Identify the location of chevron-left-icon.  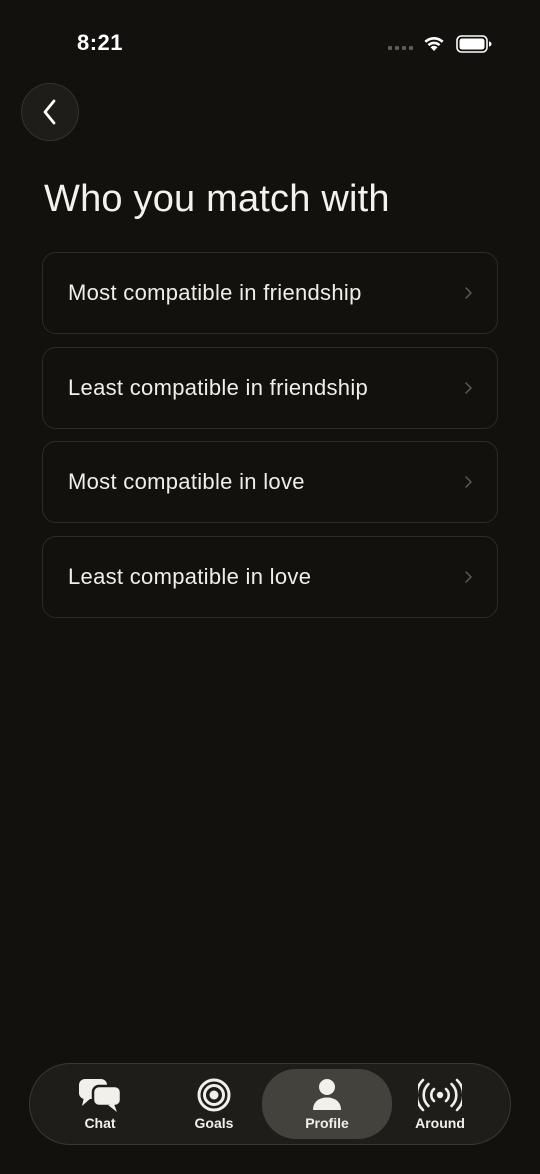
(49, 112).